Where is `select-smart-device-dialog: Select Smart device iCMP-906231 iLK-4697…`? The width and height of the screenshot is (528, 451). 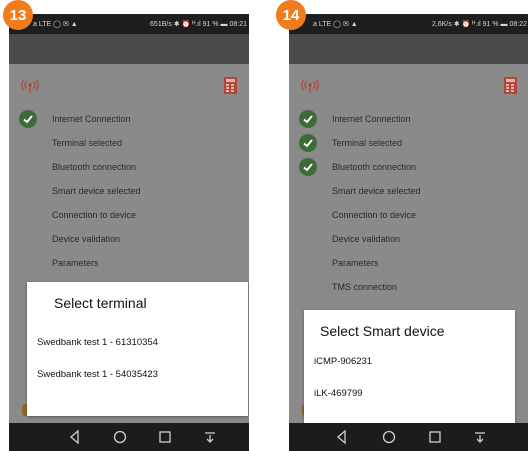 select-smart-device-dialog: Select Smart device iCMP-906231 iLK-4697… is located at coordinates (409, 369).